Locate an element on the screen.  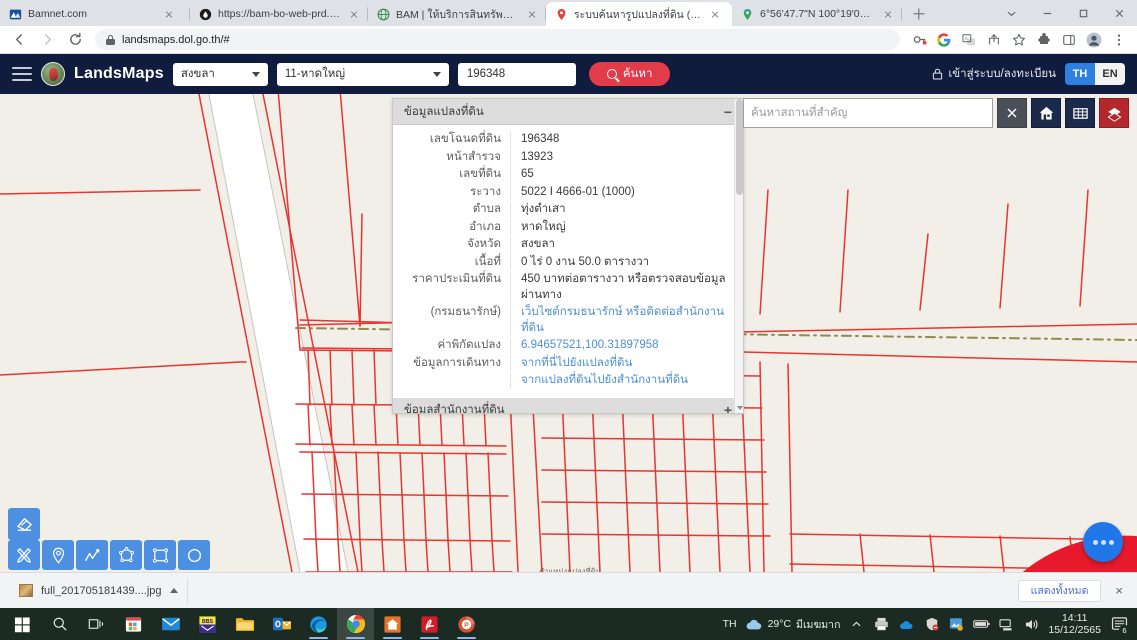
google-icon is located at coordinates (944, 40).